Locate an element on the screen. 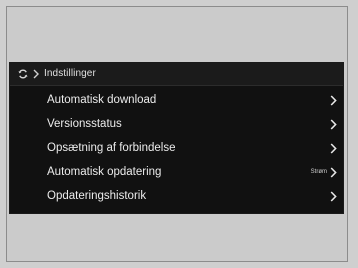 This screenshot has width=358, height=268. breadcrumb: Indstillinger is located at coordinates (176, 74).